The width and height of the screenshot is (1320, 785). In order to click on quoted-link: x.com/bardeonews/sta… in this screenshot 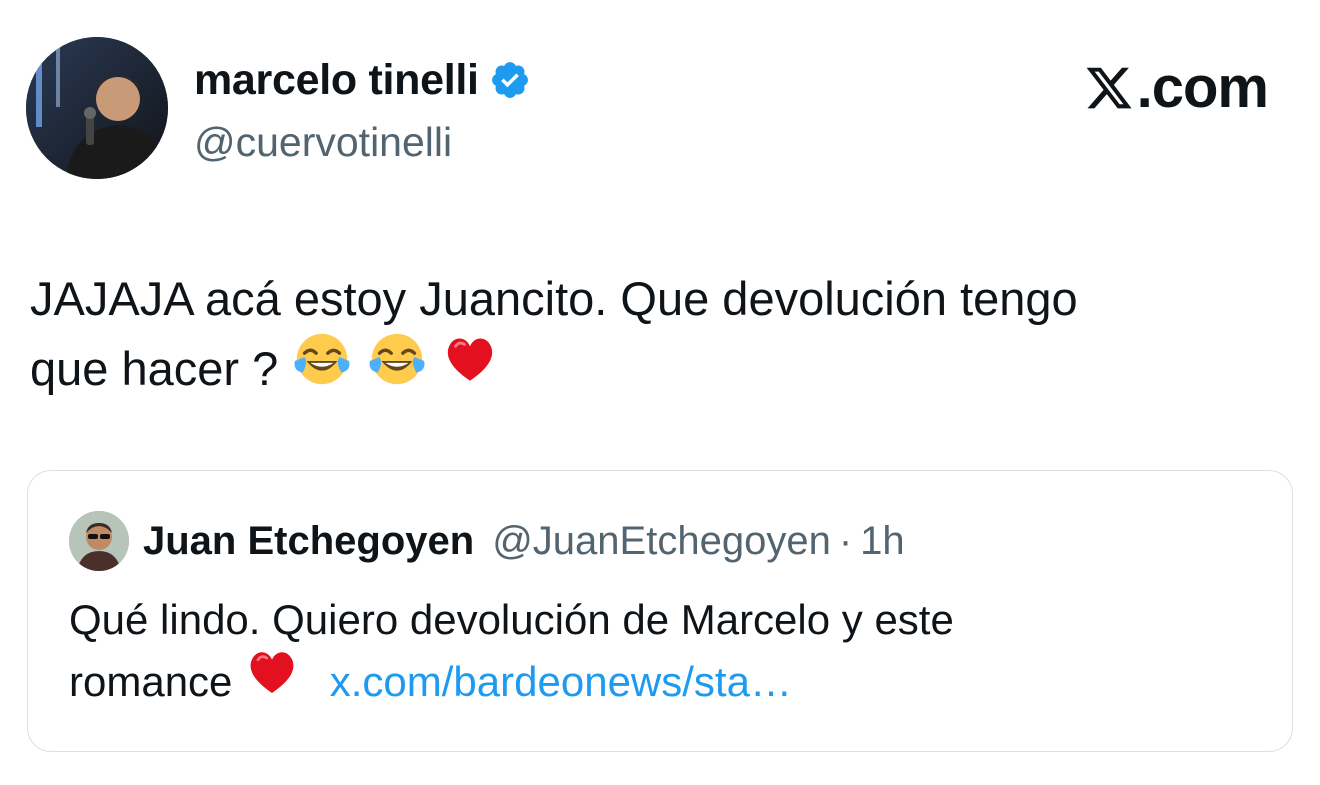, I will do `click(561, 681)`.